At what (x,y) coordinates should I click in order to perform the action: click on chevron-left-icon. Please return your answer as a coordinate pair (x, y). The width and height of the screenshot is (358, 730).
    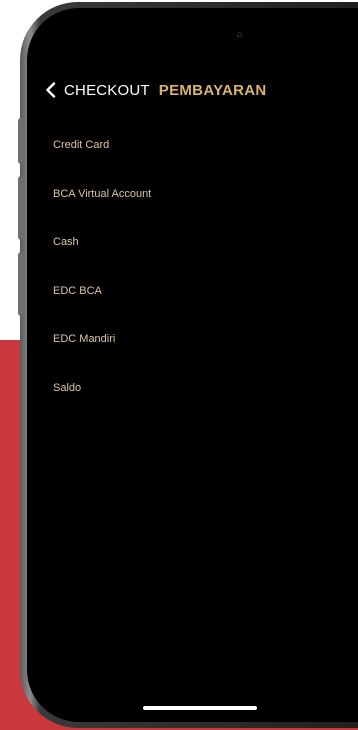
    Looking at the image, I should click on (53, 90).